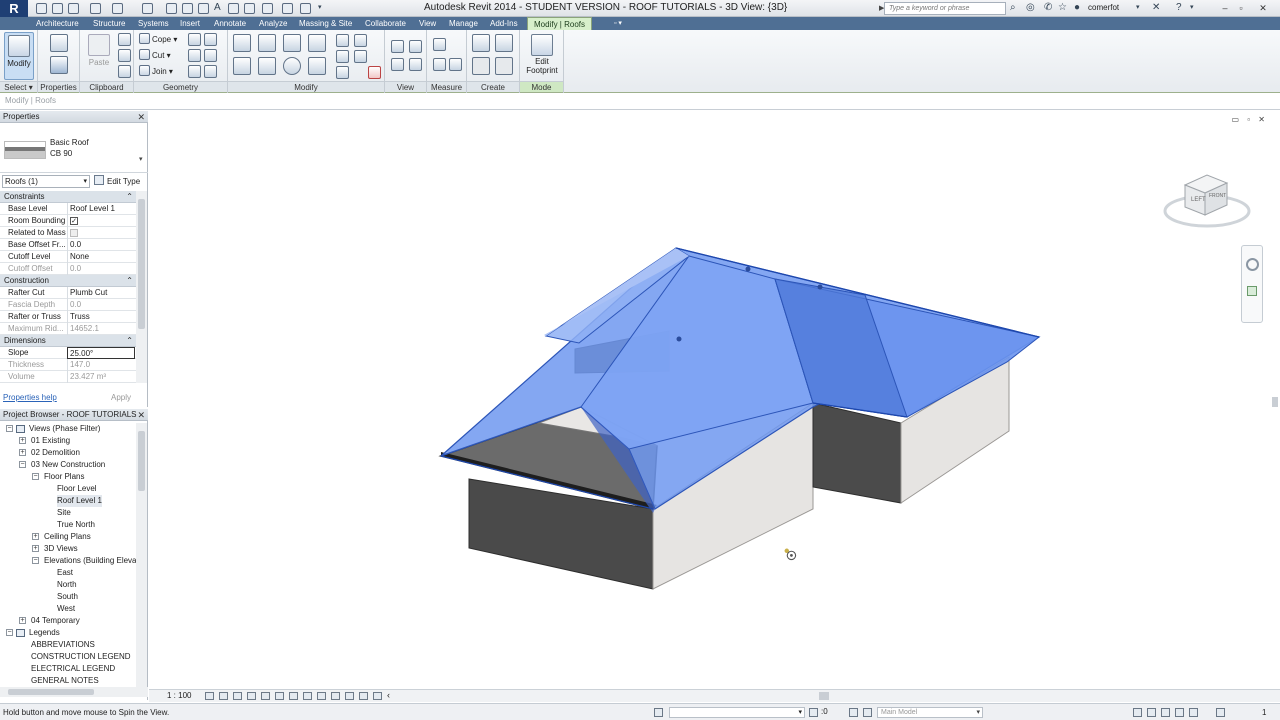 This screenshot has height=720, width=1280. I want to click on sync-icon, so click(73, 8).